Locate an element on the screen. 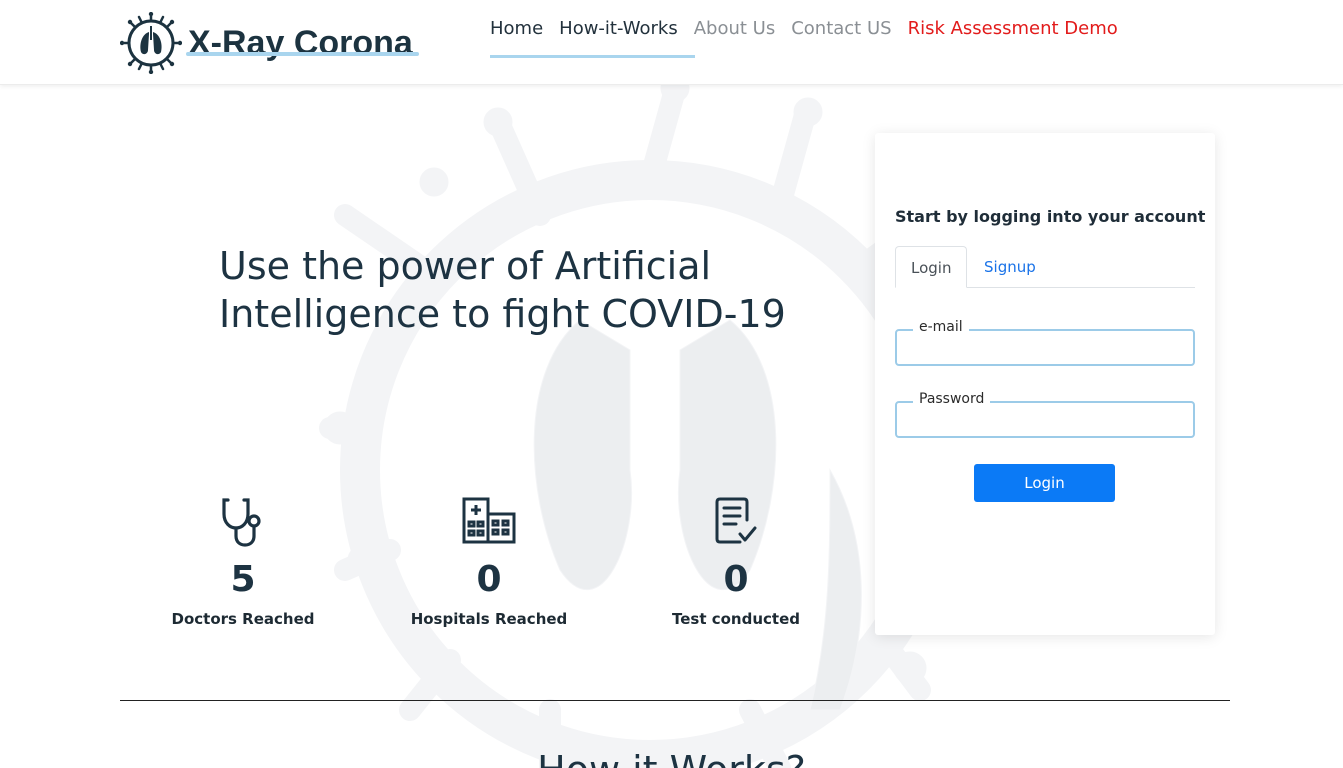  section-divider is located at coordinates (675, 700).